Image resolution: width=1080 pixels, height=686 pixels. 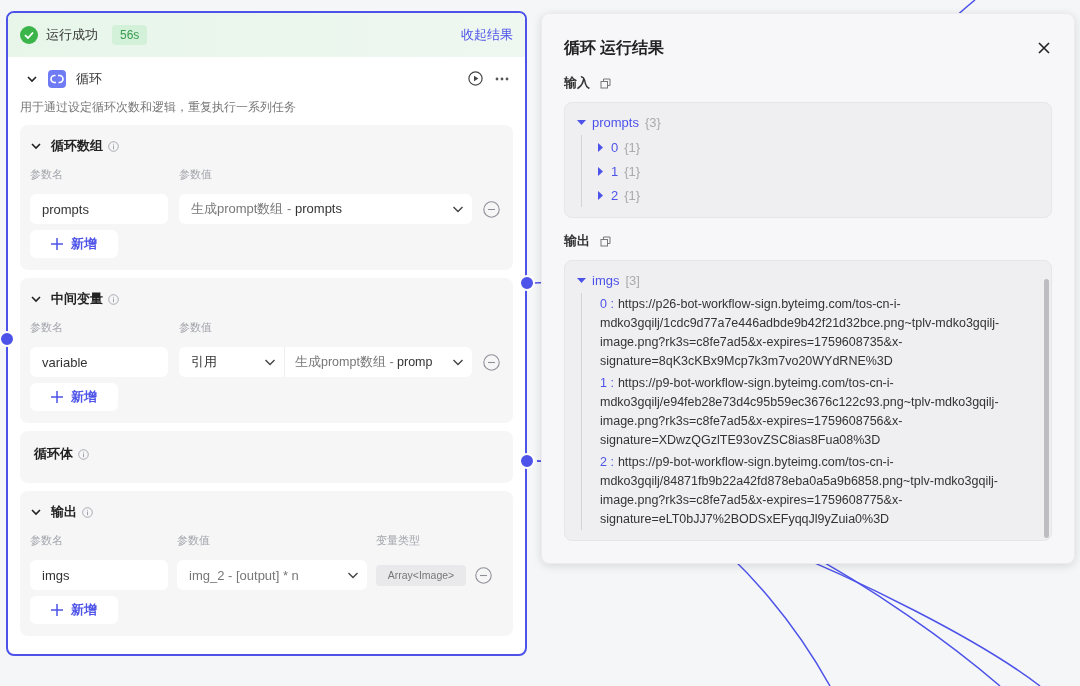 What do you see at coordinates (325, 209) in the screenshot?
I see `value-select: 生成prompt数组 - prompts` at bounding box center [325, 209].